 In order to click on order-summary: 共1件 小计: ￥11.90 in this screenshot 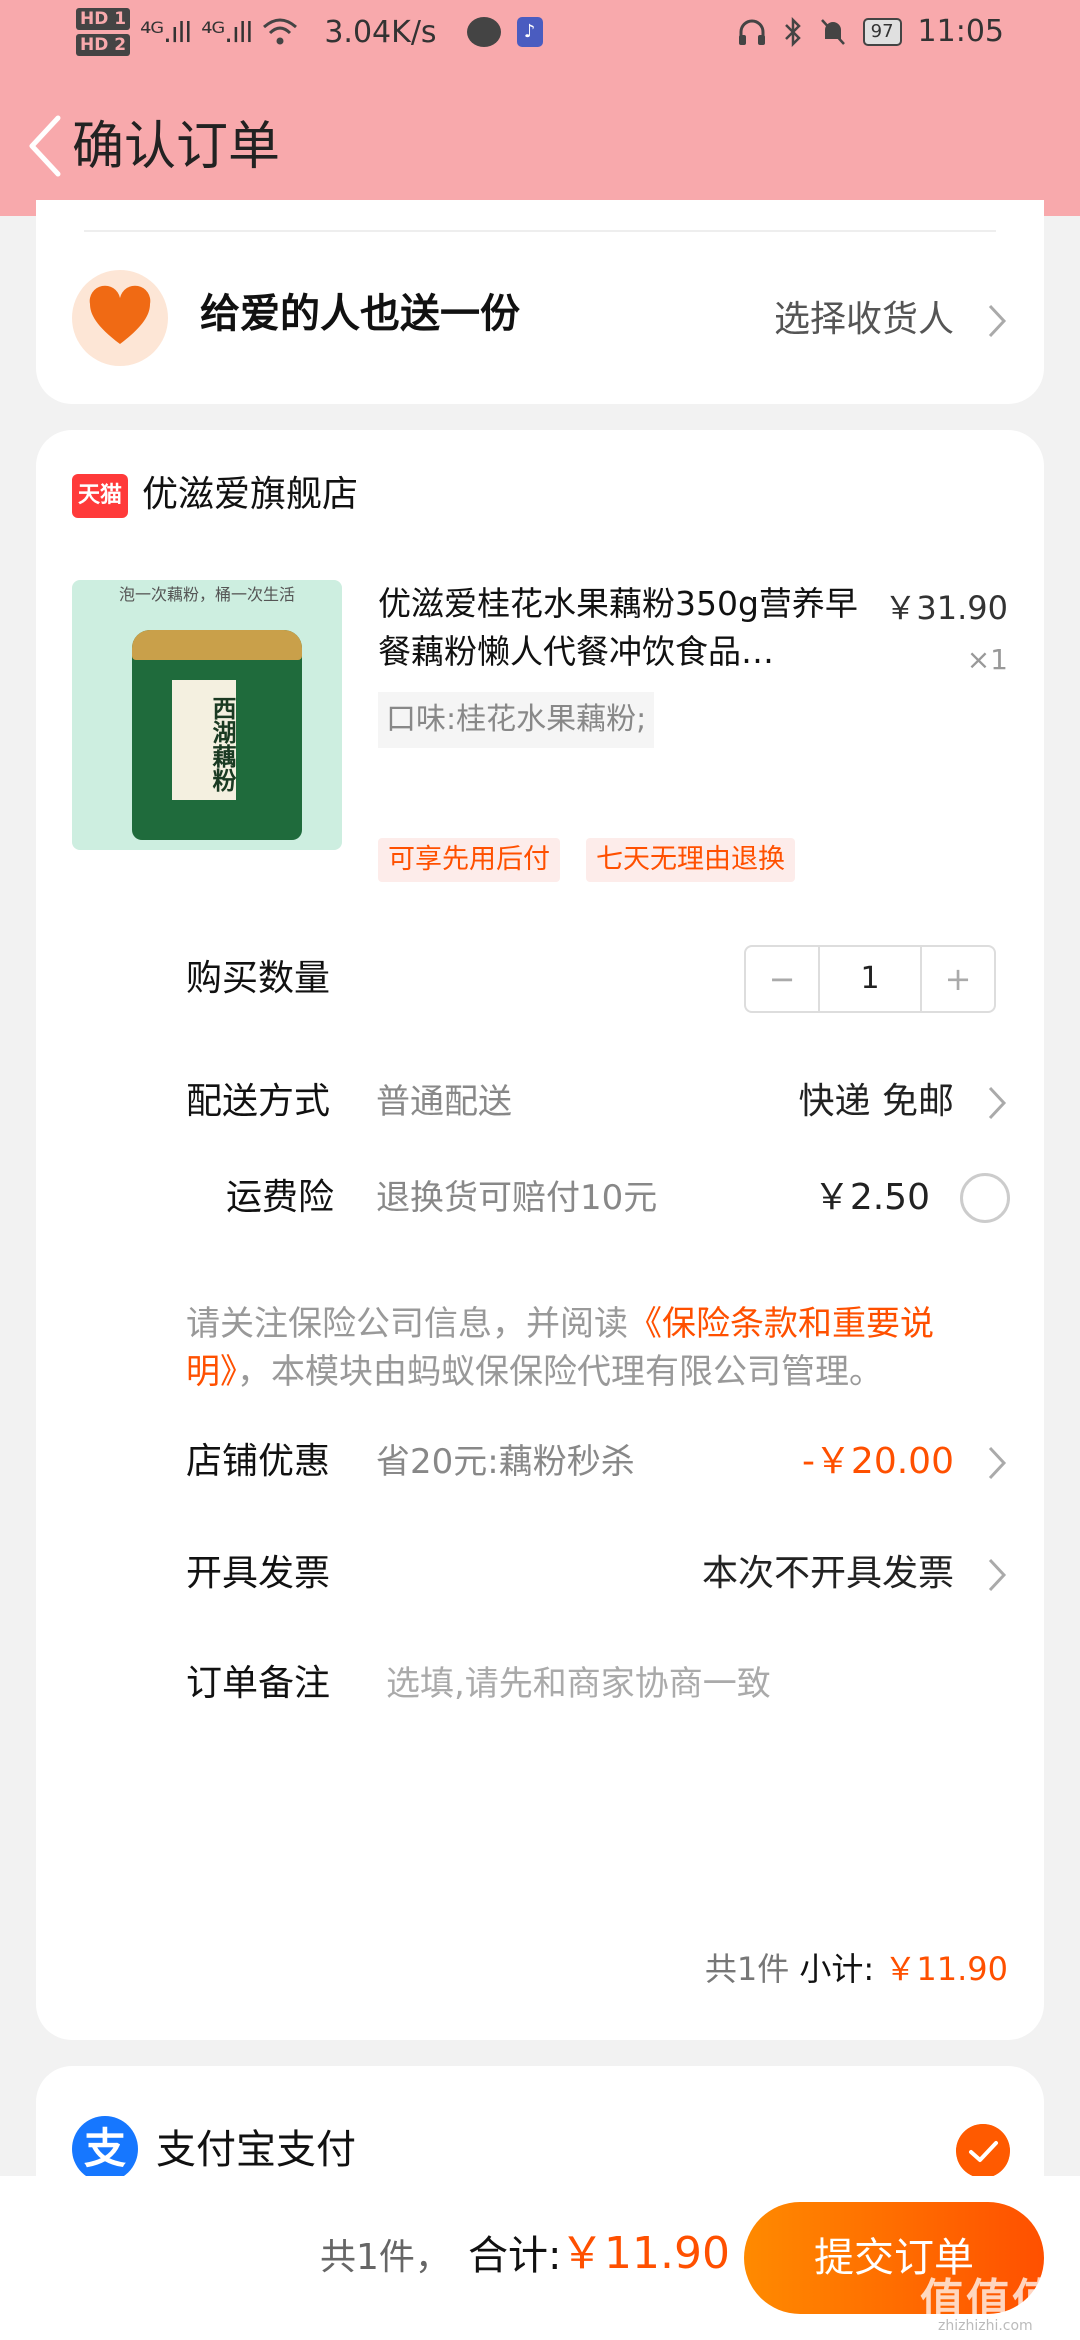, I will do `click(856, 1969)`.